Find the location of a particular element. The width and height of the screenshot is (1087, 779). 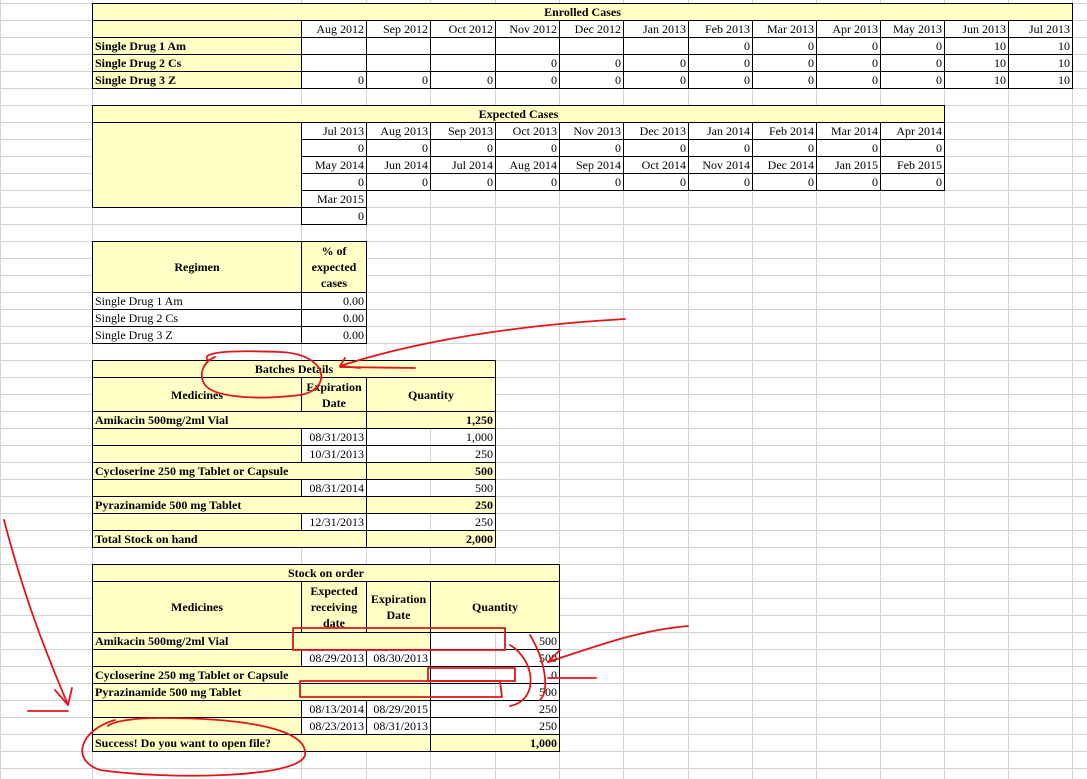

expected-month-header: Aug 2014 is located at coordinates (527, 165).